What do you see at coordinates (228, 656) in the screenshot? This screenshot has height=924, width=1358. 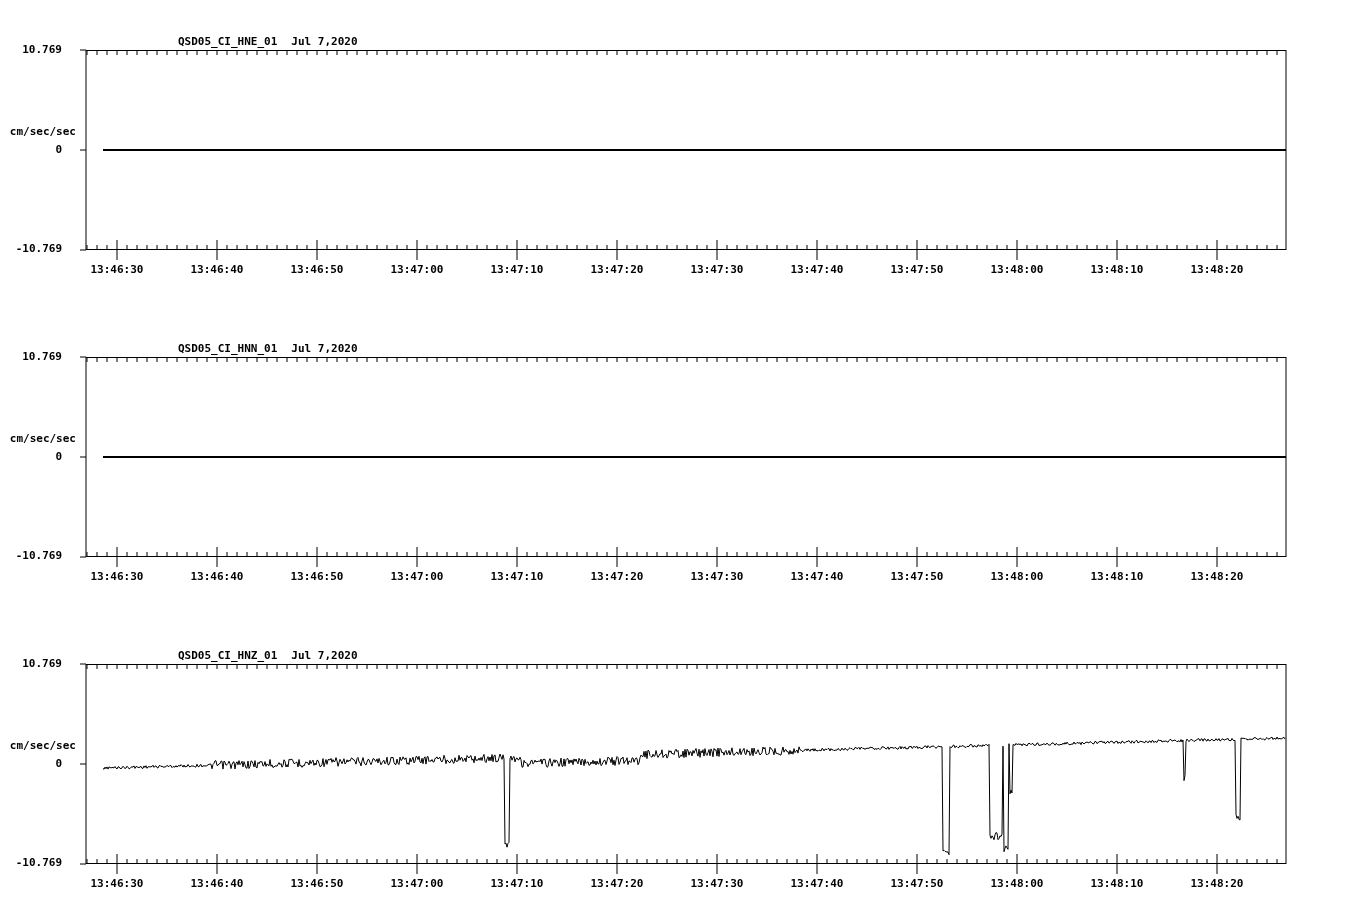 I see `chart-title: QSD05_CI_HNZ_01` at bounding box center [228, 656].